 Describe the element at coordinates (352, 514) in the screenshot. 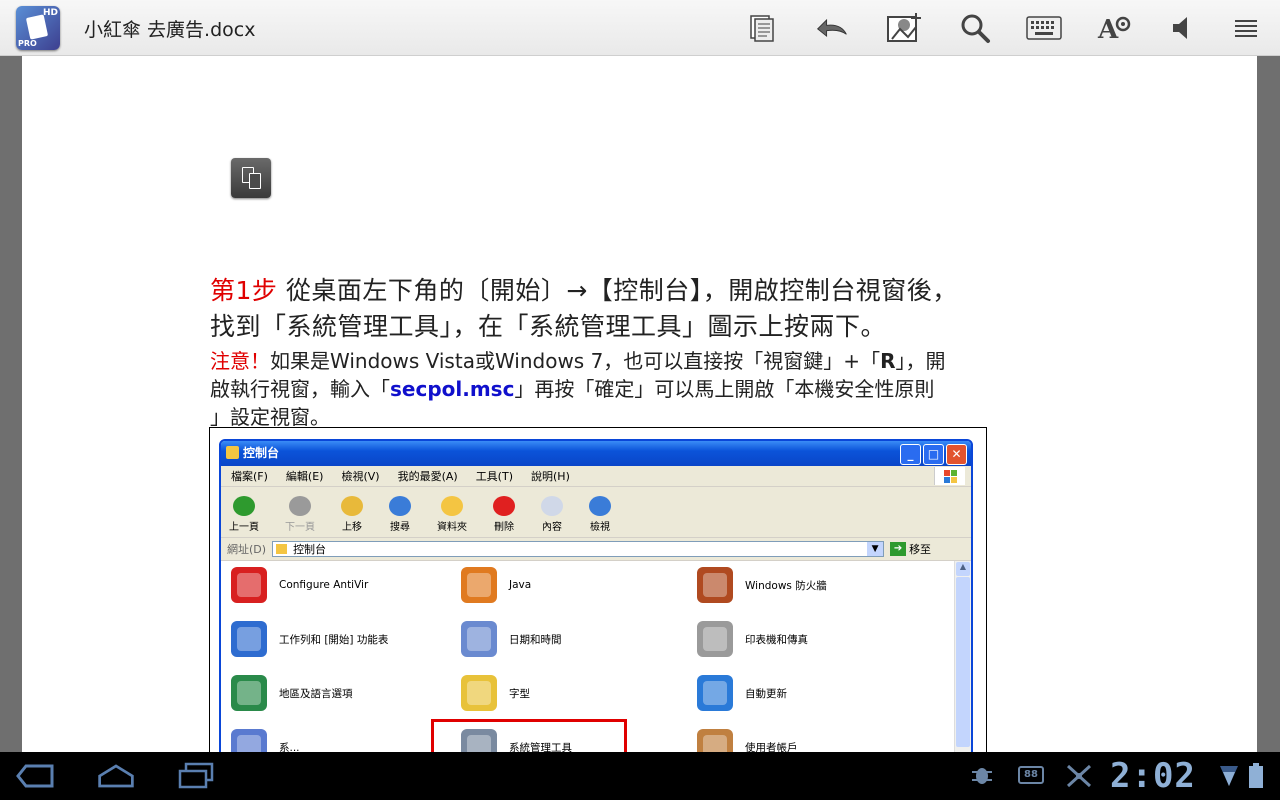

I see `xp-toolbar-button: 上移` at that location.